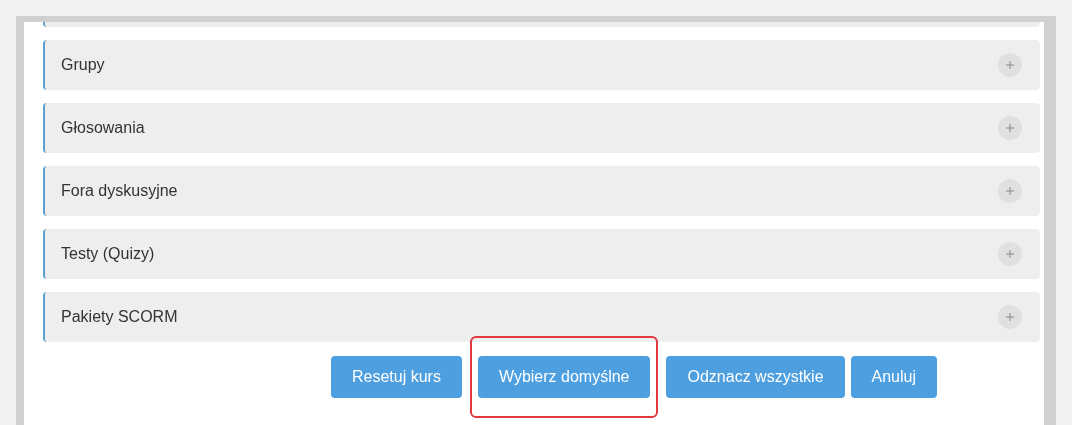 The image size is (1072, 425). What do you see at coordinates (541, 254) in the screenshot?
I see `section-header: Testy (Quizy)` at bounding box center [541, 254].